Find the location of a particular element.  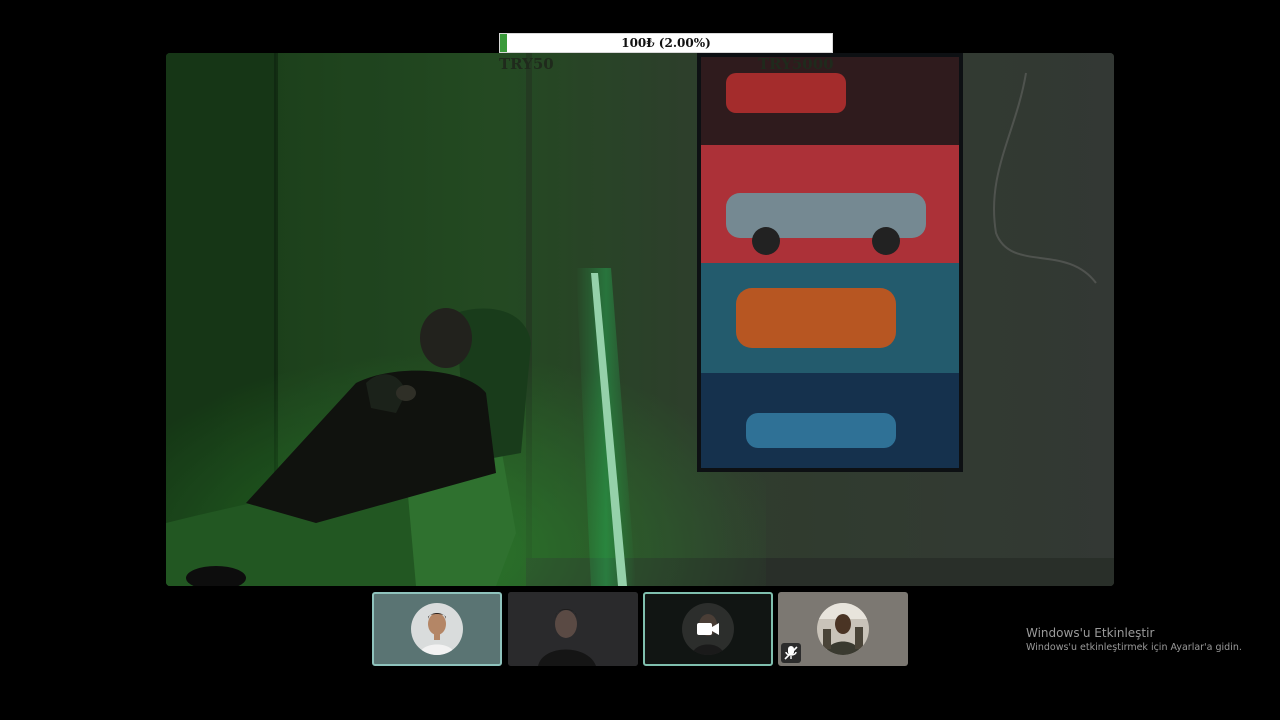

video-camera-icon is located at coordinates (708, 629).